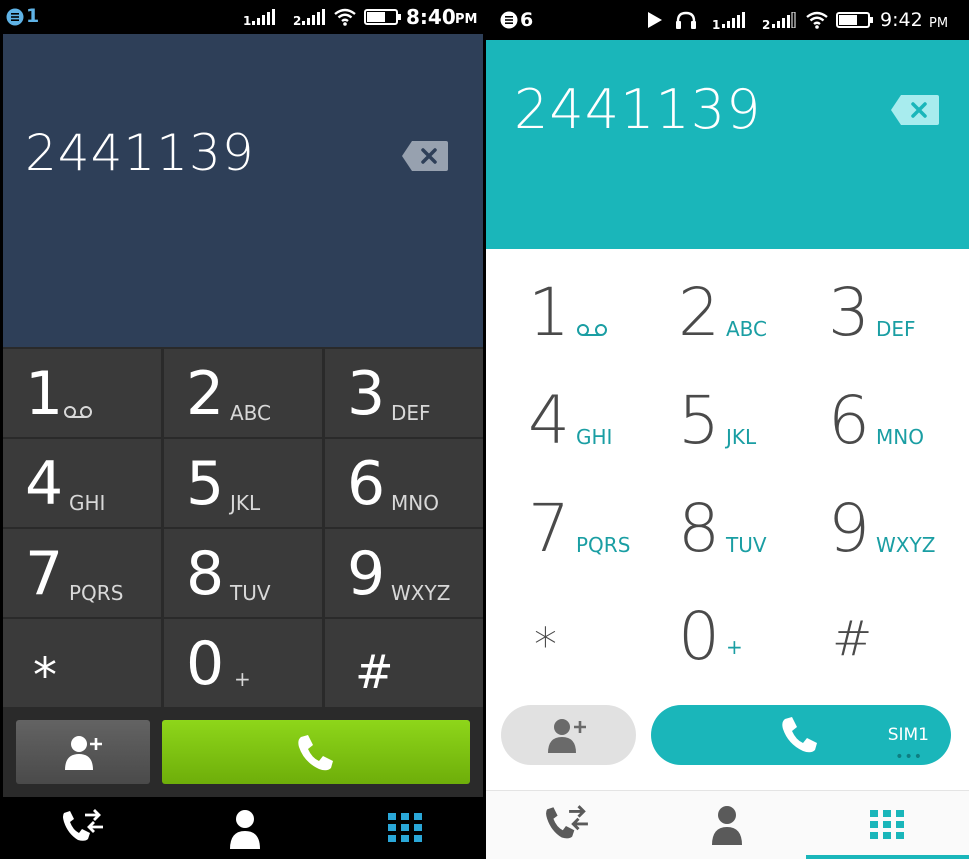 The height and width of the screenshot is (859, 969). What do you see at coordinates (887, 857) in the screenshot?
I see `active-tab-indicator` at bounding box center [887, 857].